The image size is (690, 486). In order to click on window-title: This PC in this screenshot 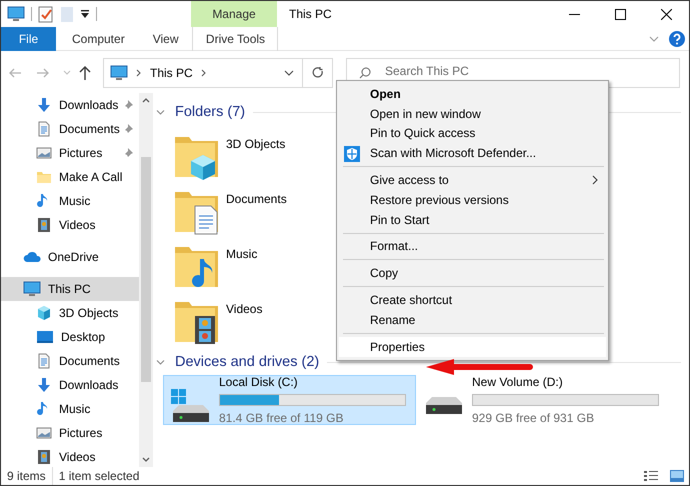, I will do `click(311, 14)`.